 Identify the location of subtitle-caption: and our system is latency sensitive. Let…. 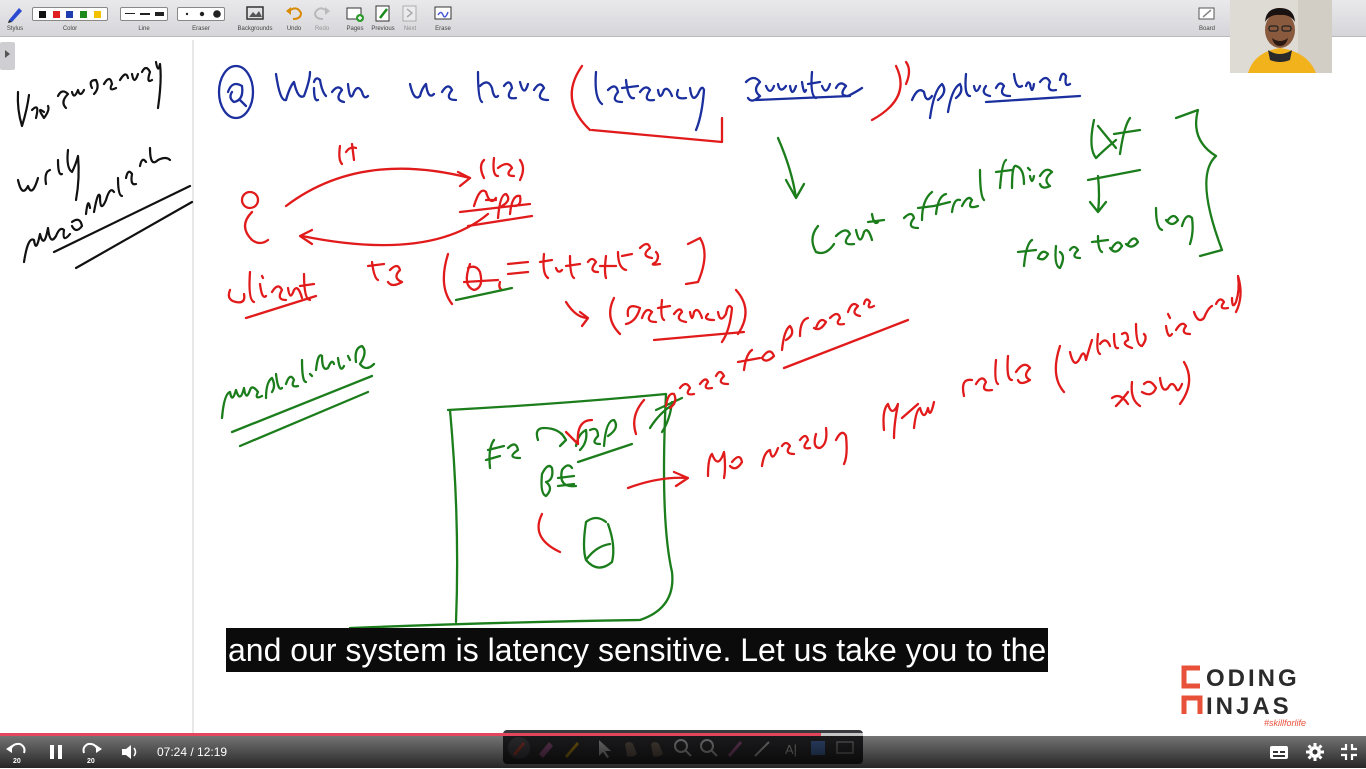
(637, 650).